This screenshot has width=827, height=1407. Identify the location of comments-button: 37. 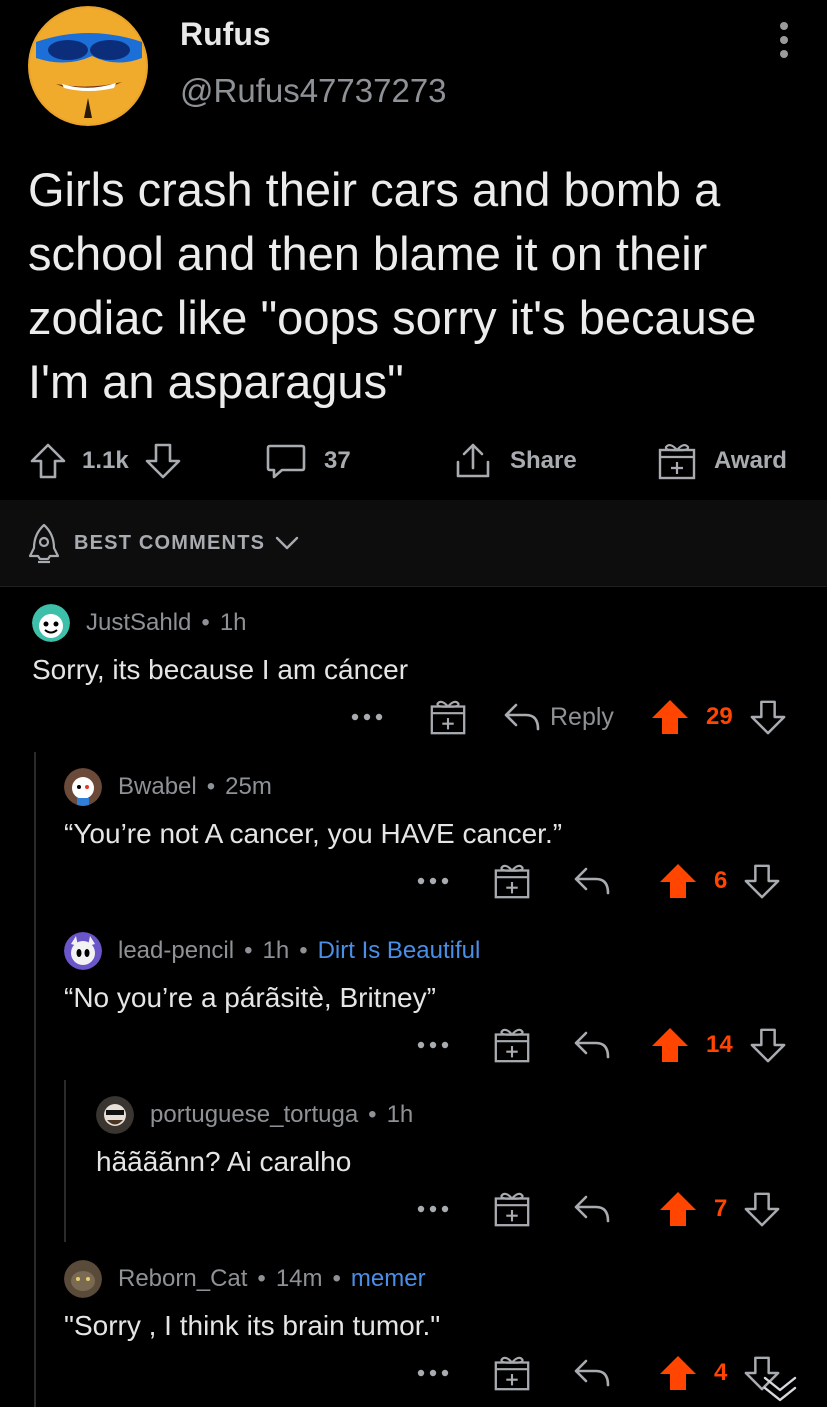
(307, 461).